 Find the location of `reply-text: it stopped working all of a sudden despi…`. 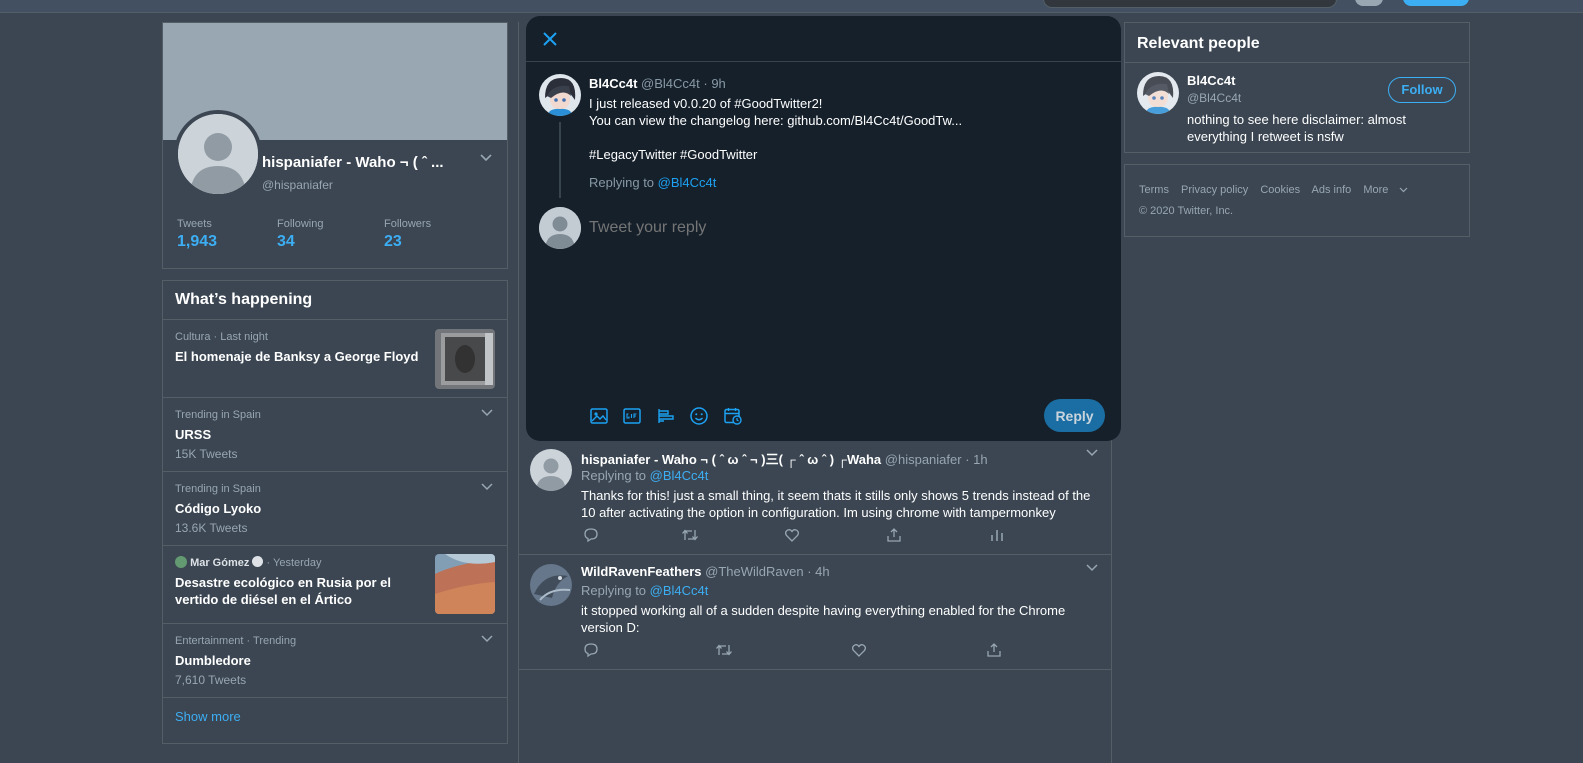

reply-text: it stopped working all of a sudden despi… is located at coordinates (823, 619).